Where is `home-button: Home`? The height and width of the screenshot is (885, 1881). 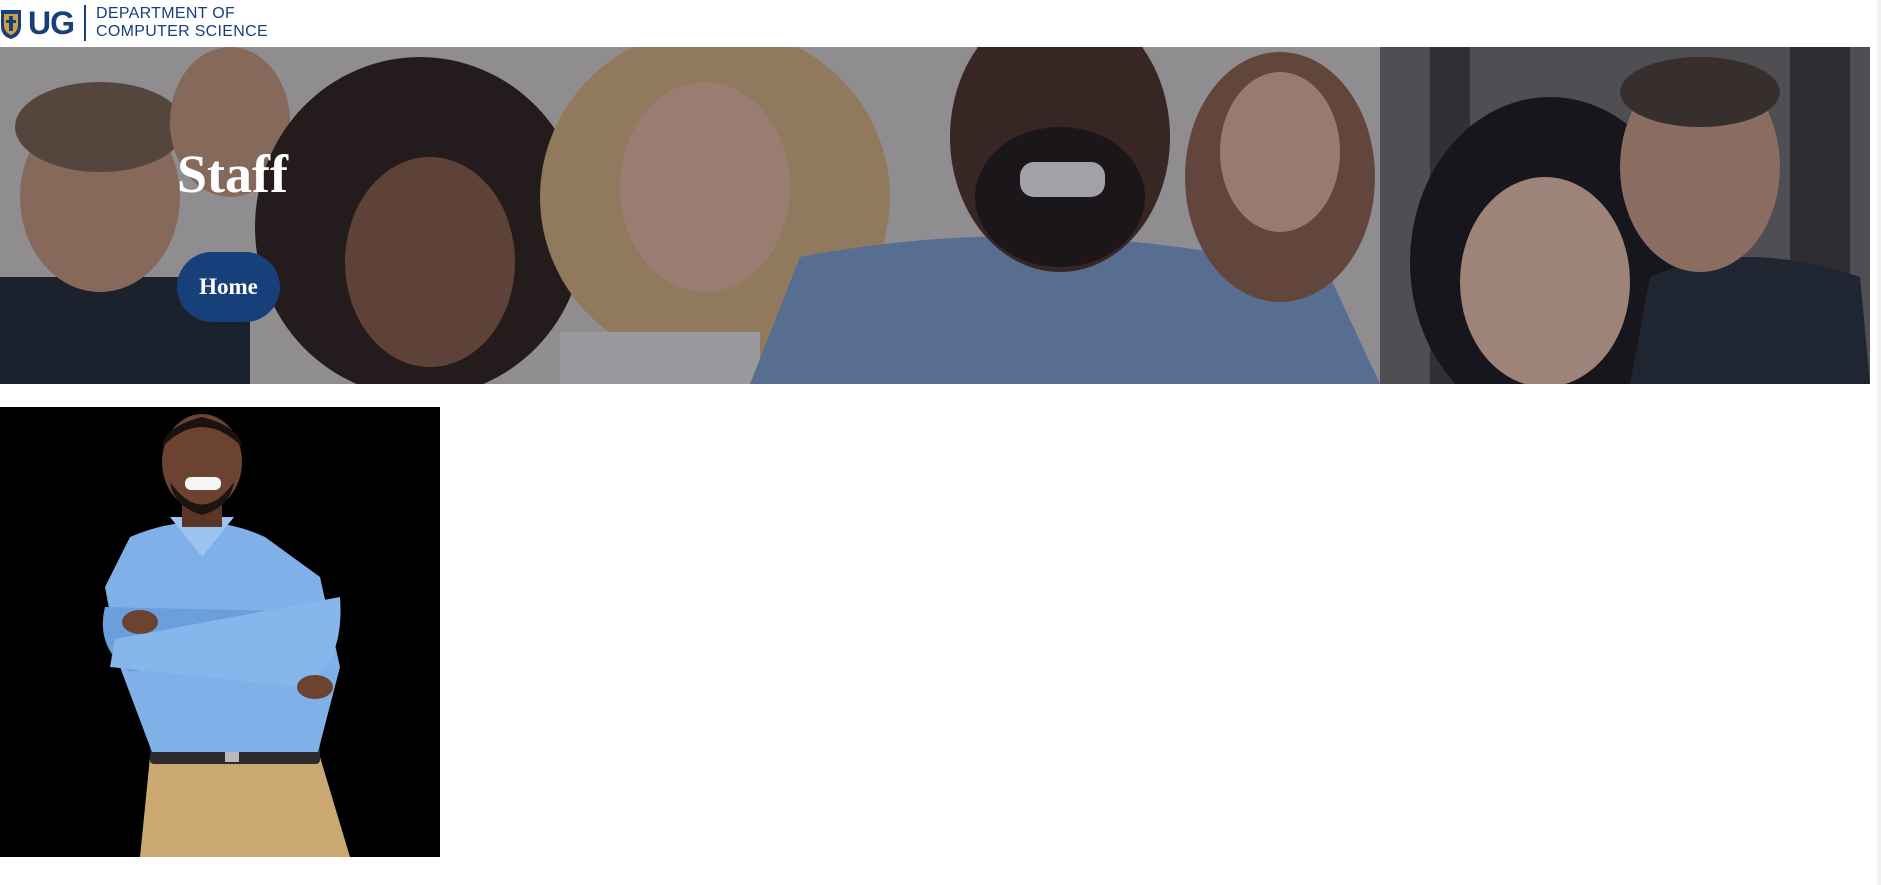 home-button: Home is located at coordinates (228, 287).